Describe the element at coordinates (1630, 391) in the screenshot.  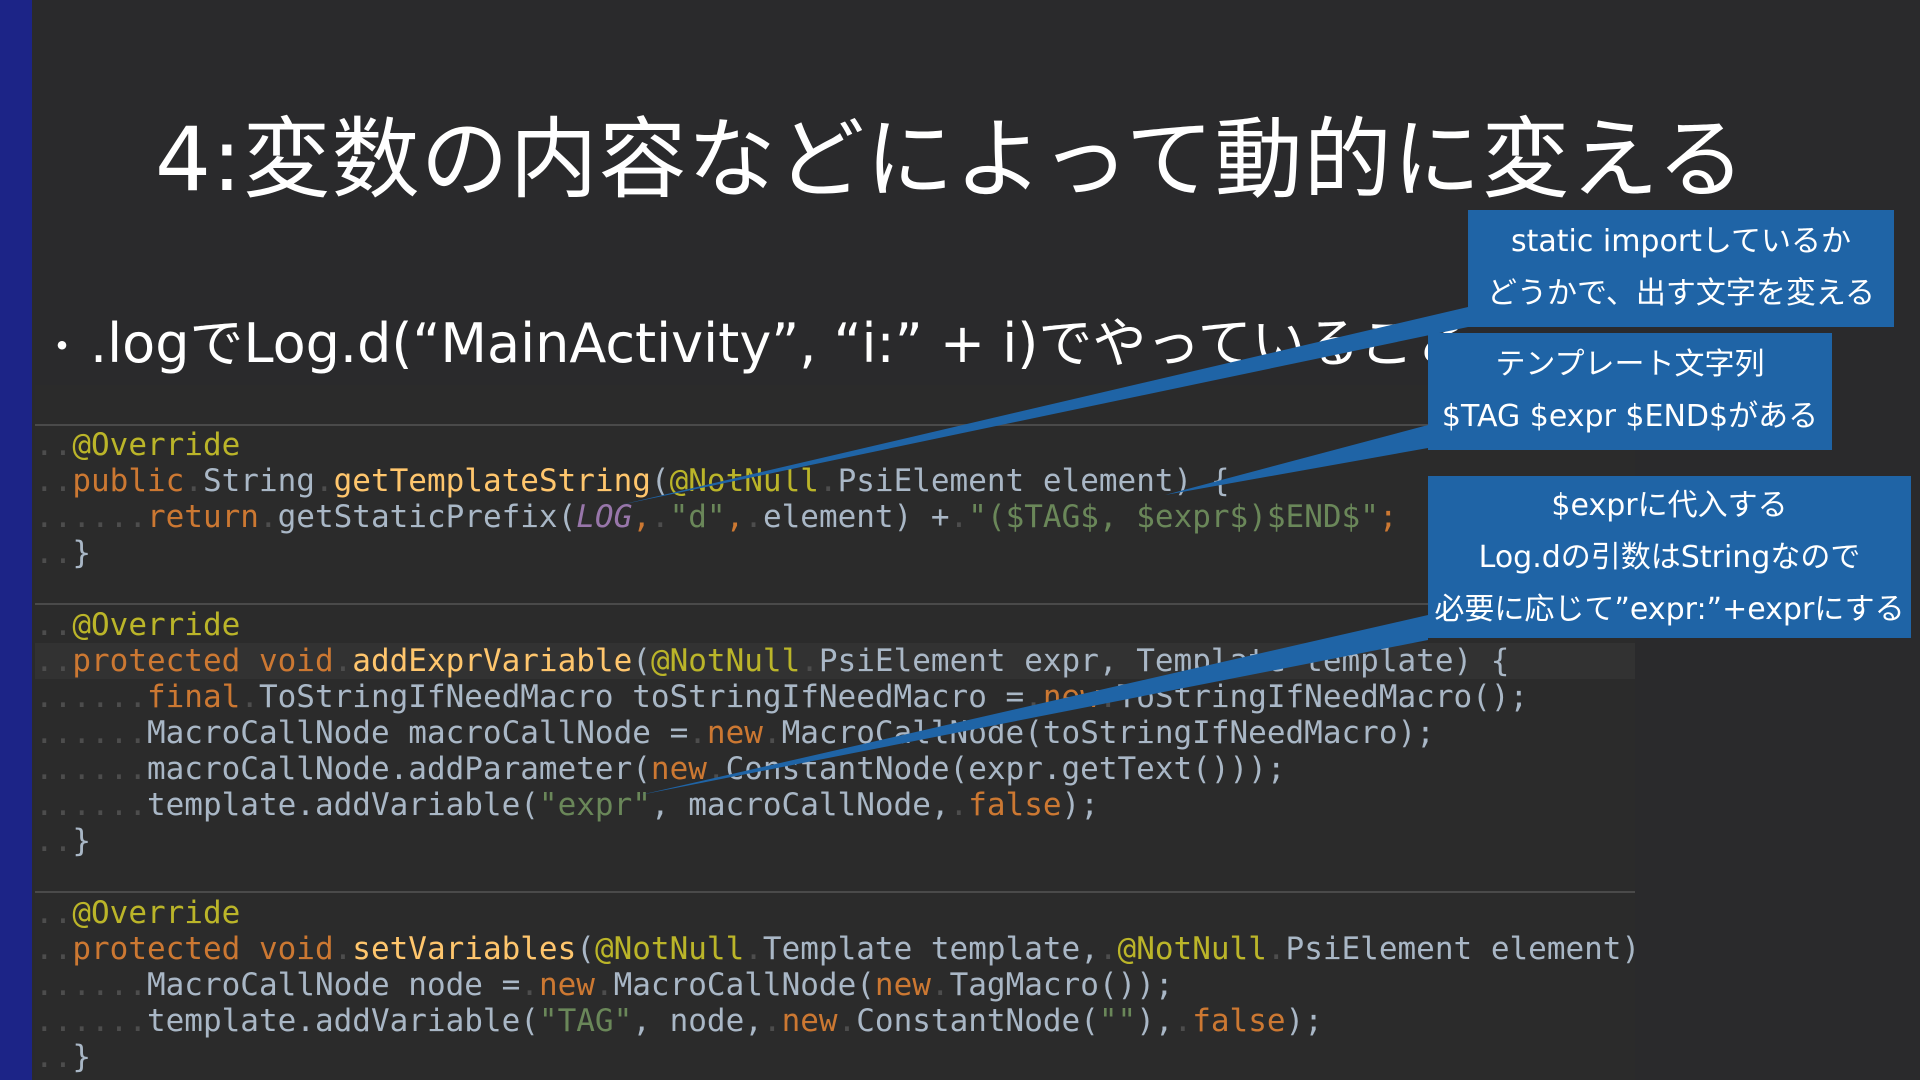
I see `callout-template-string: テンプレート文字列 $TAG $expr $END$がある` at that location.